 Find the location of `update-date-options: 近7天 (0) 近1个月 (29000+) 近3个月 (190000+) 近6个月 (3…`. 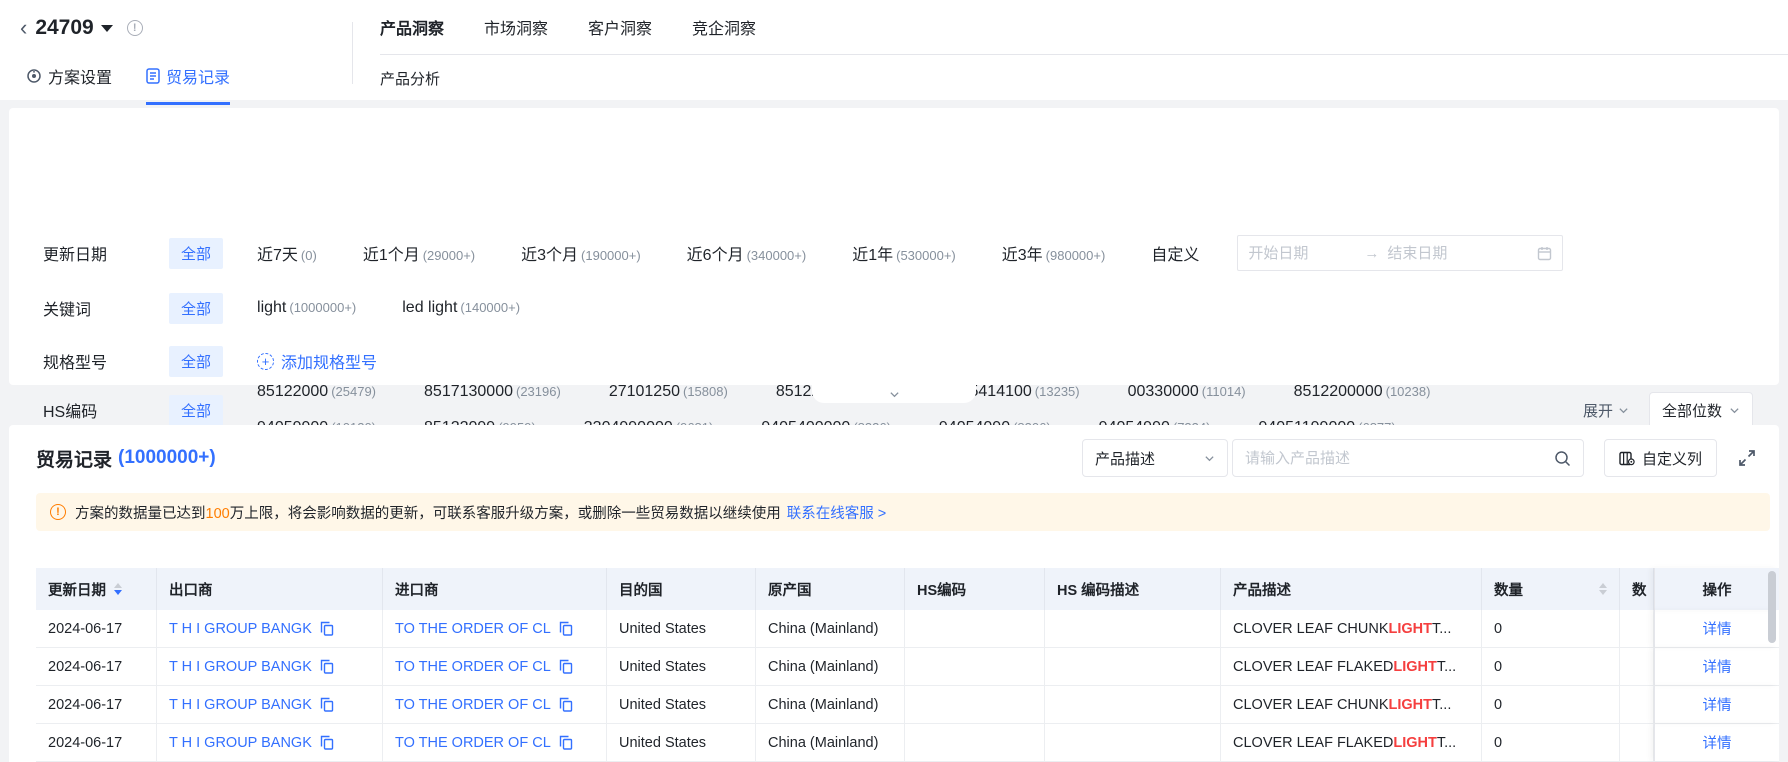

update-date-options: 近7天 (0) 近1个月 (29000+) 近3个月 (190000+) 近6个月 (3… is located at coordinates (910, 253).